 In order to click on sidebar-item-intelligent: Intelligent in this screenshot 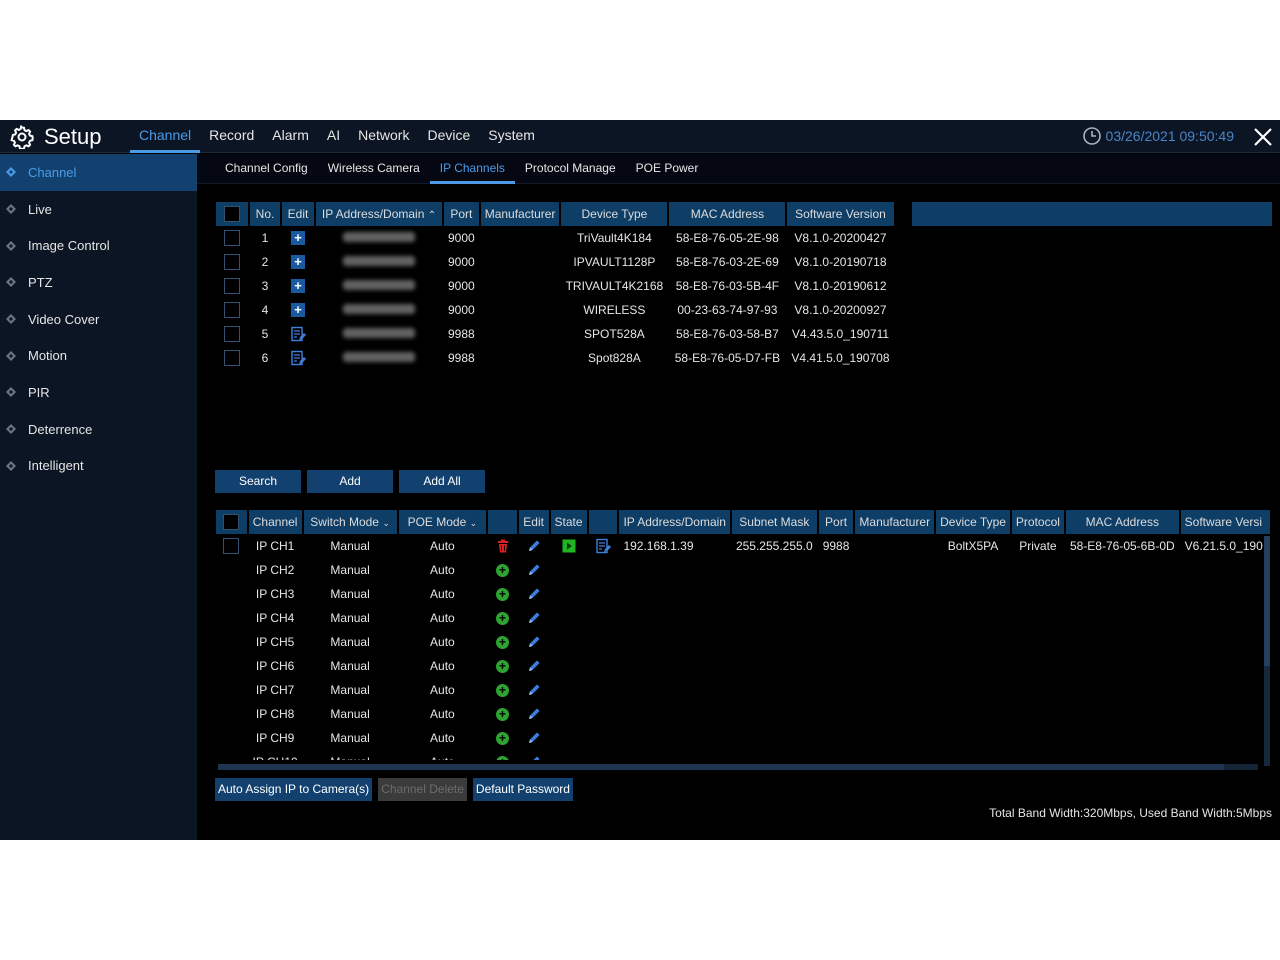, I will do `click(98, 466)`.